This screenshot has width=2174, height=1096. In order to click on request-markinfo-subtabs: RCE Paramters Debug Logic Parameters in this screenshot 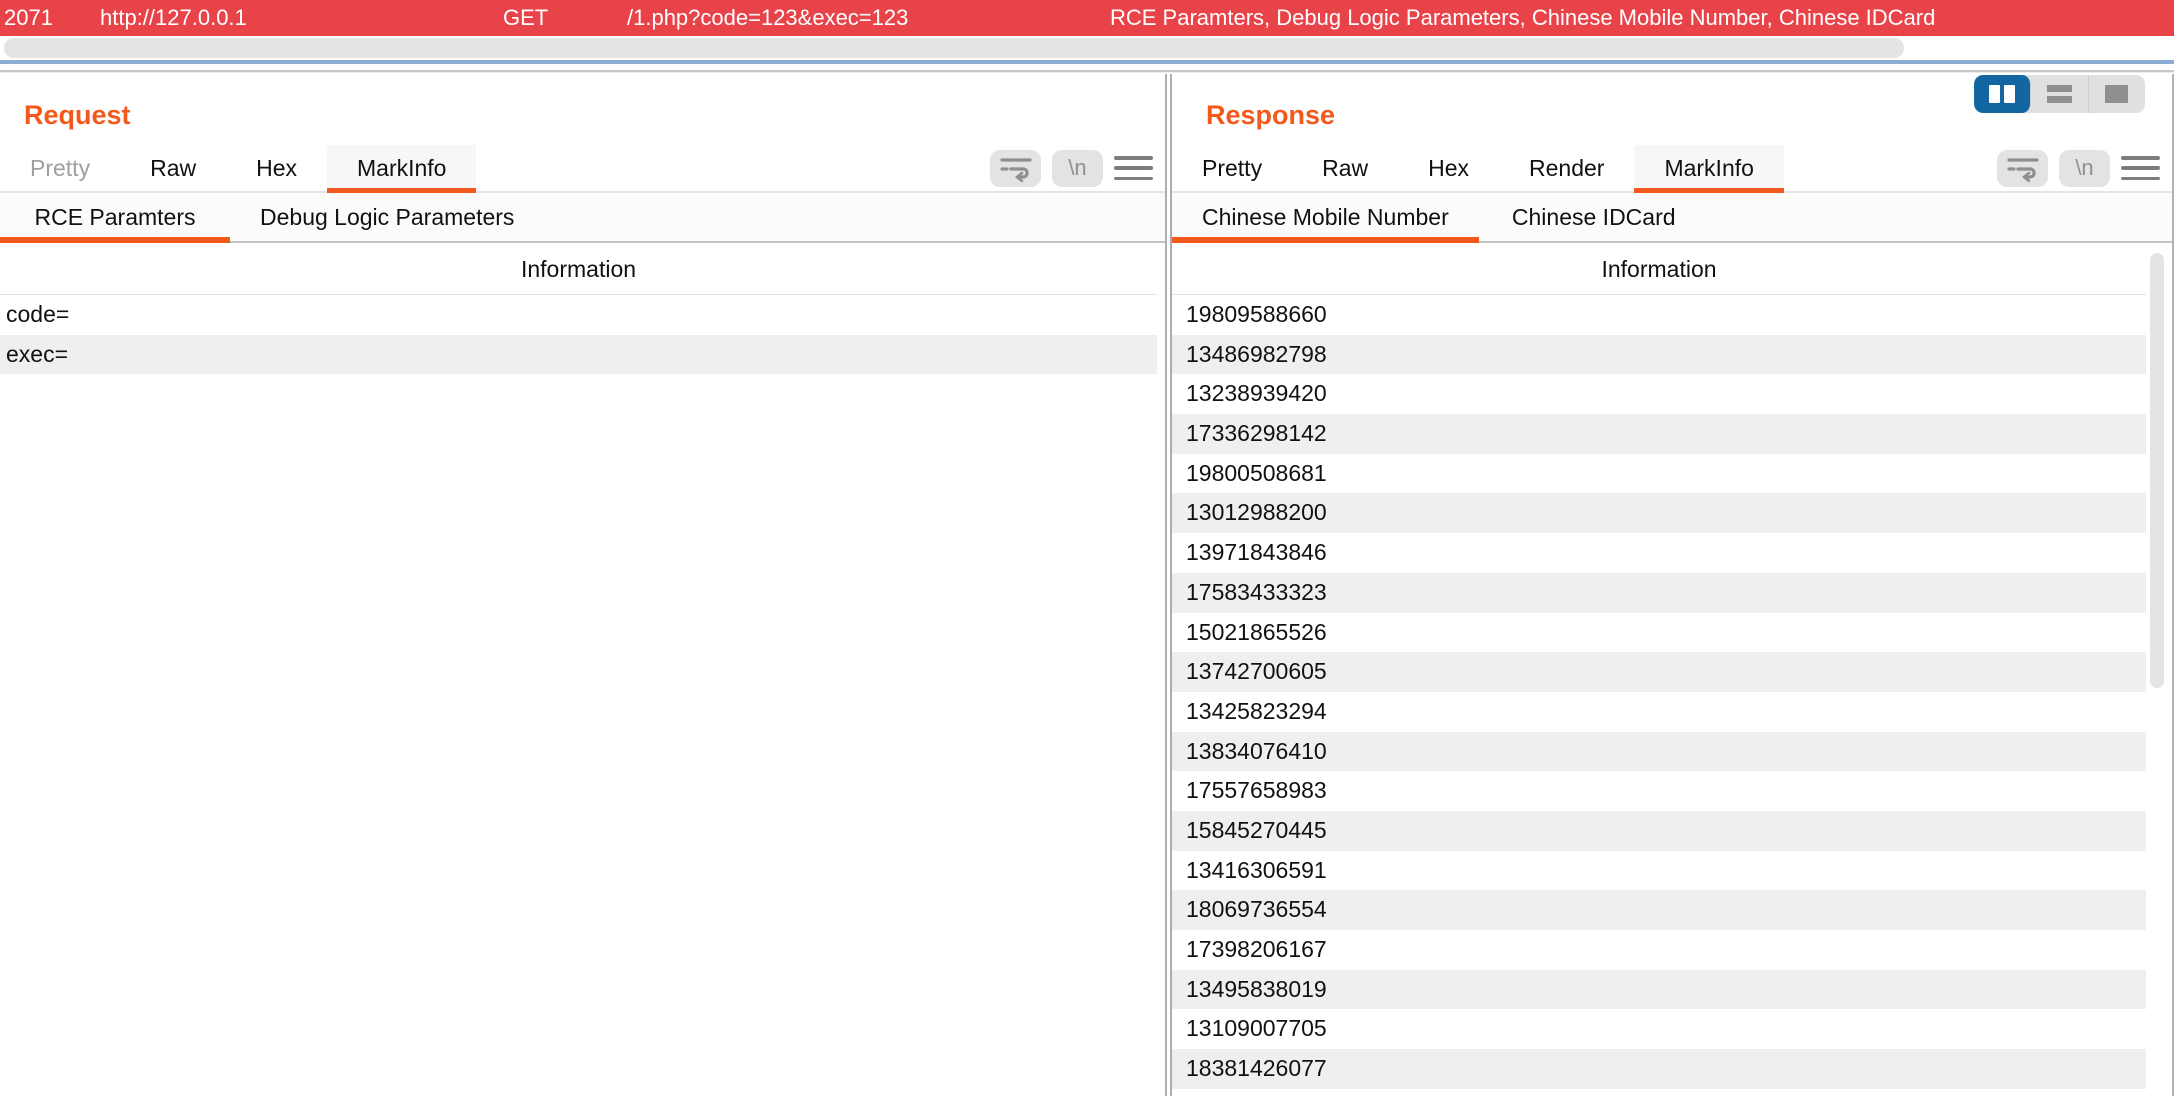, I will do `click(582, 218)`.